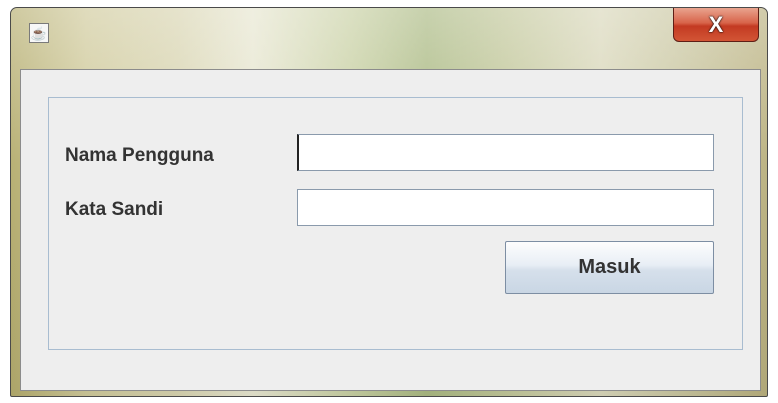  What do you see at coordinates (389, 38) in the screenshot?
I see `title-bar: ☕ X` at bounding box center [389, 38].